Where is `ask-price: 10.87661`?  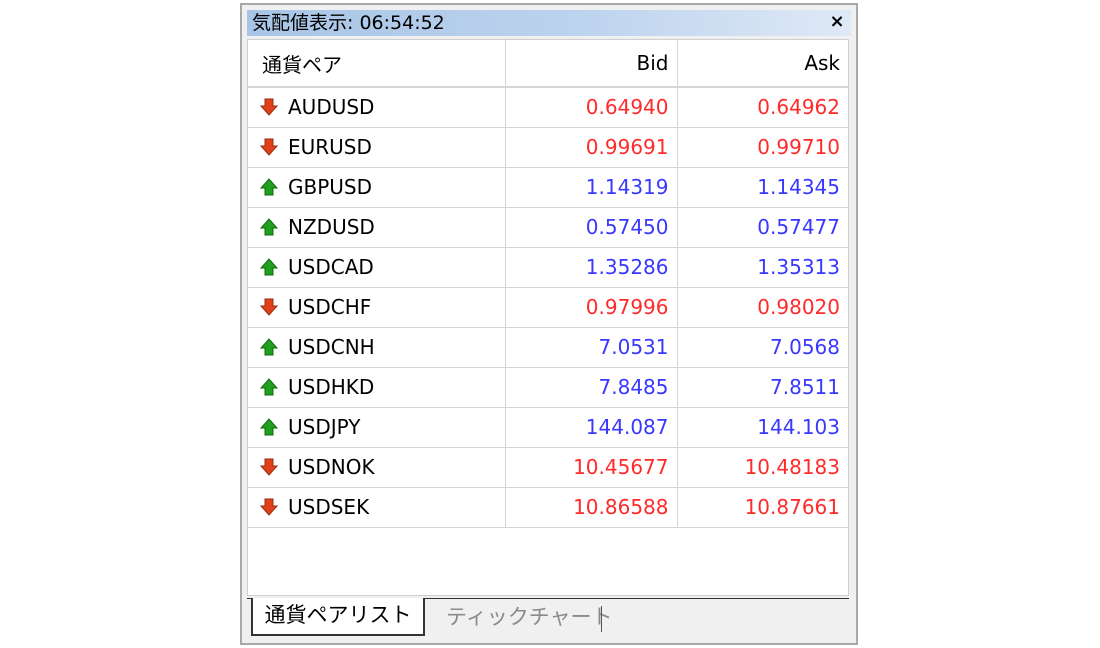 ask-price: 10.87661 is located at coordinates (762, 507).